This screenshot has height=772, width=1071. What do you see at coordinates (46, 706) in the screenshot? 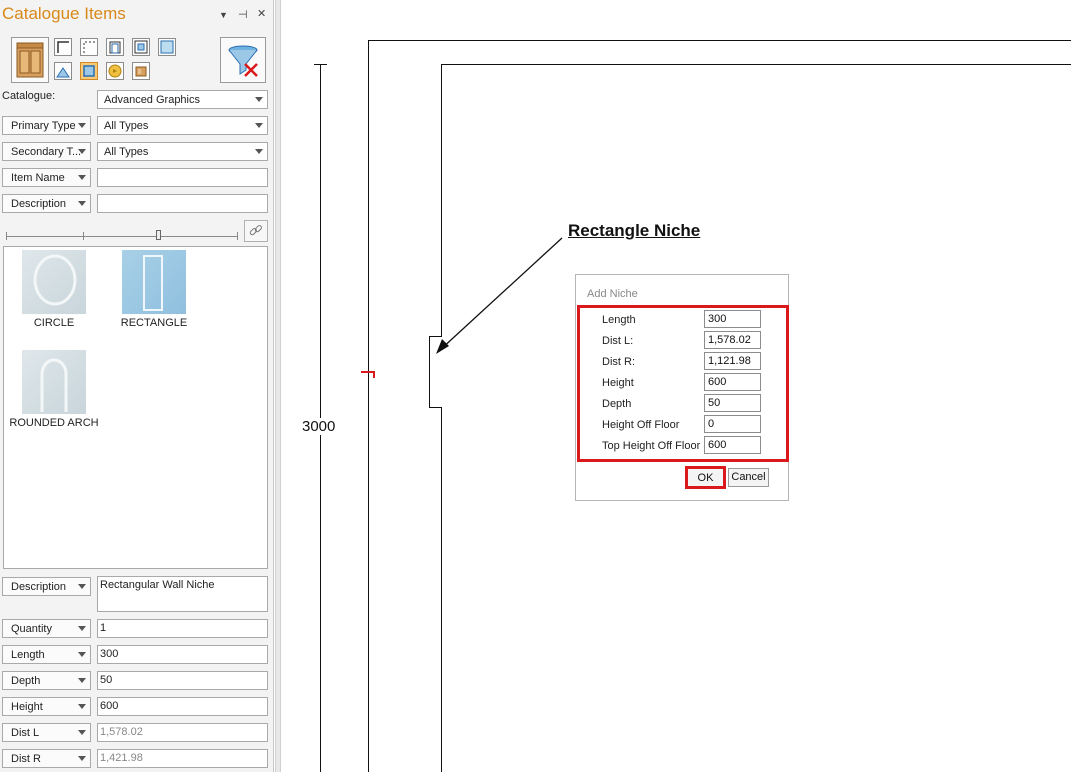
I see `property-height-selector: Height` at bounding box center [46, 706].